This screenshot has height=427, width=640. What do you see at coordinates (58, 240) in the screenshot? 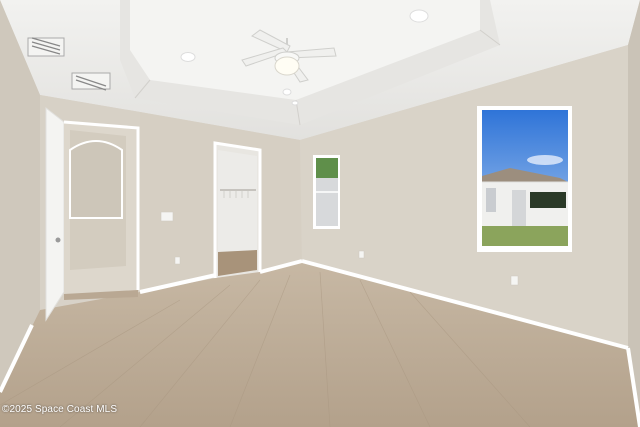
I see `door-knob` at bounding box center [58, 240].